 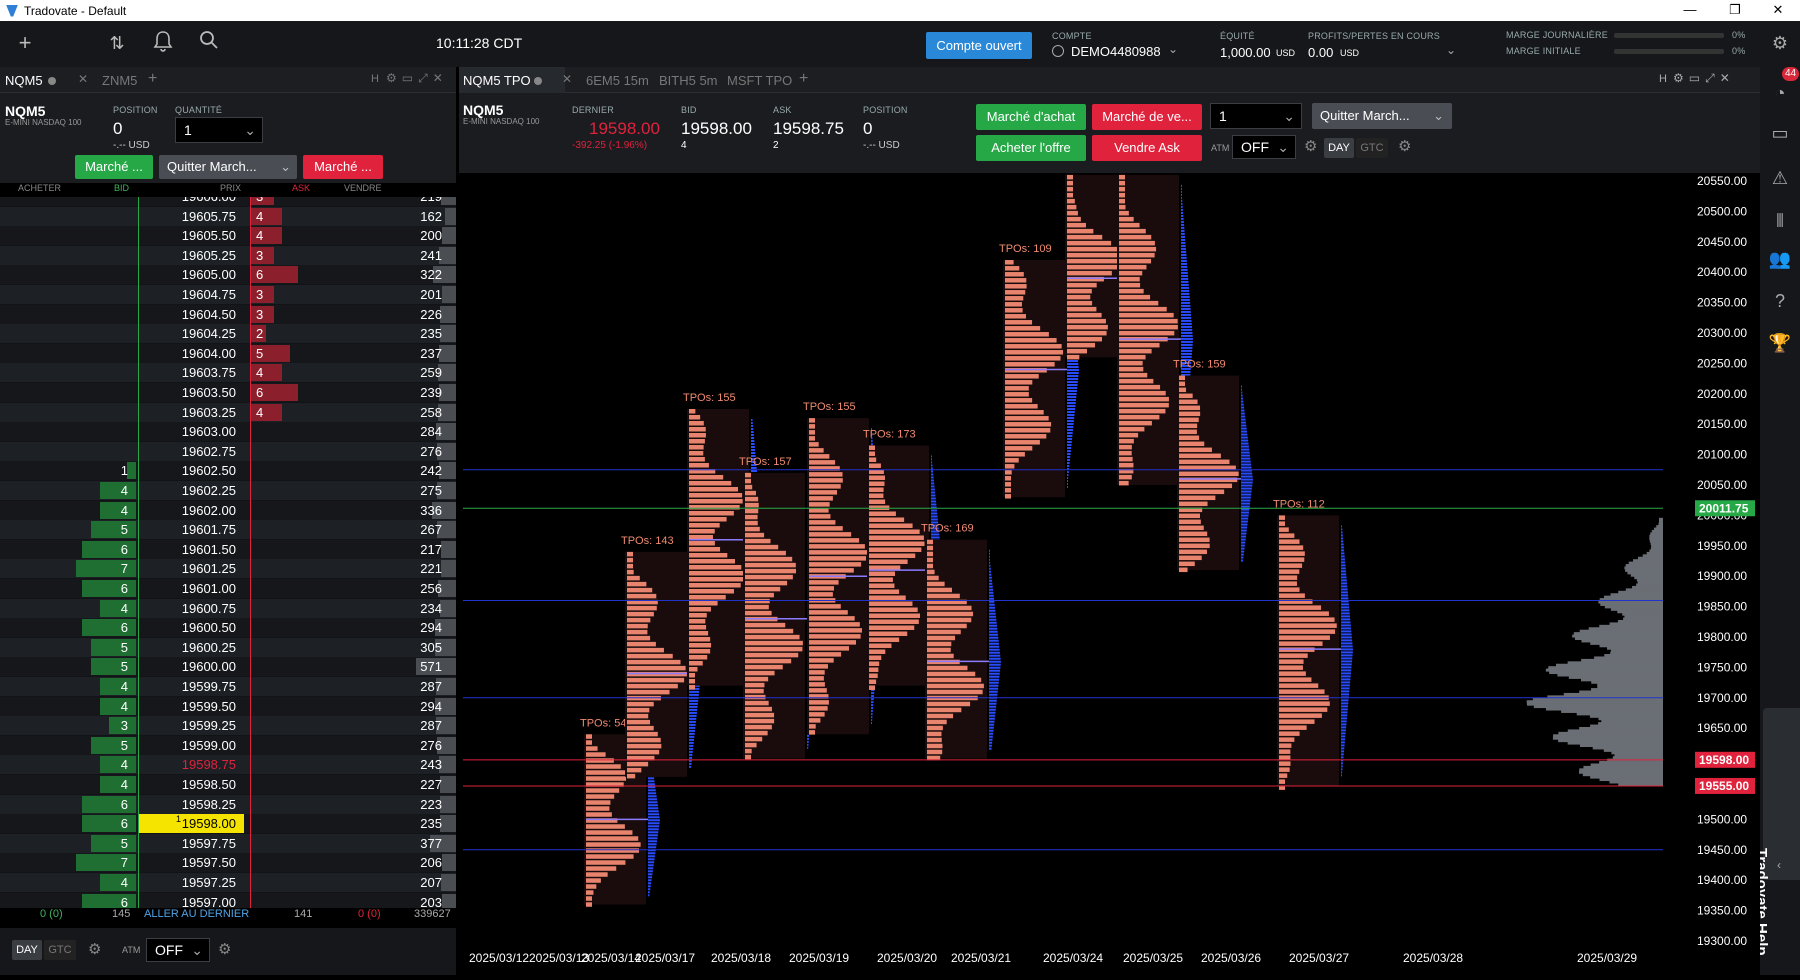 I want to click on ladder-row: 4 19598.75 243, so click(x=228, y=765).